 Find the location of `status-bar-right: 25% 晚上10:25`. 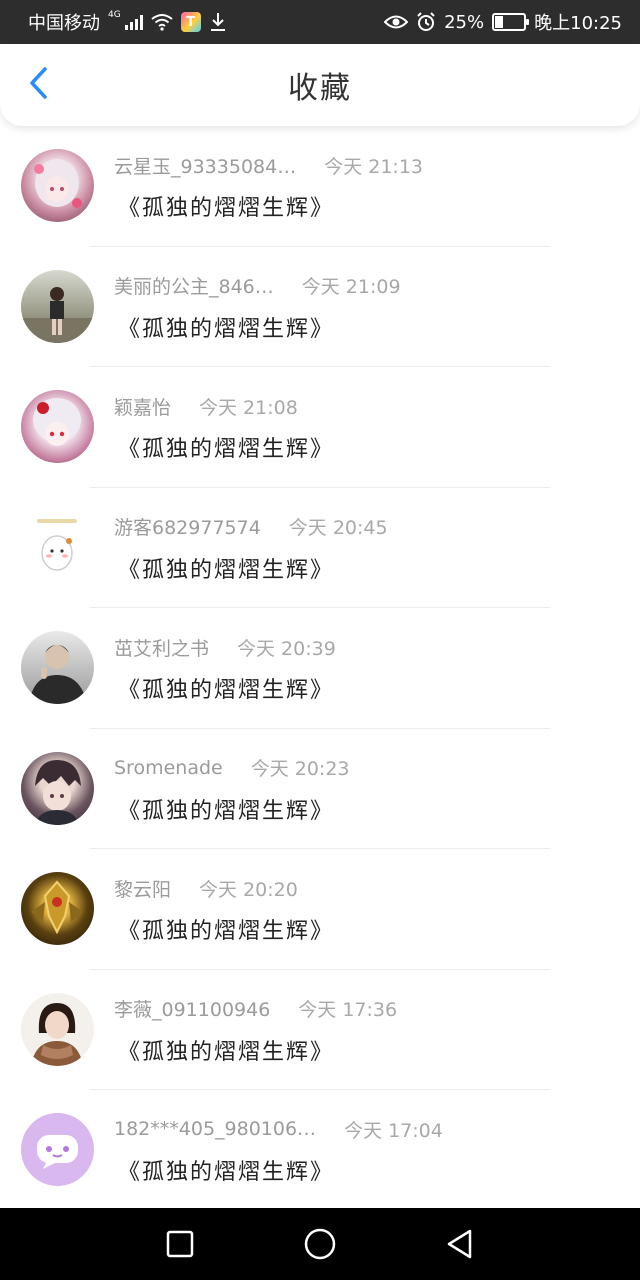

status-bar-right: 25% 晚上10:25 is located at coordinates (503, 22).